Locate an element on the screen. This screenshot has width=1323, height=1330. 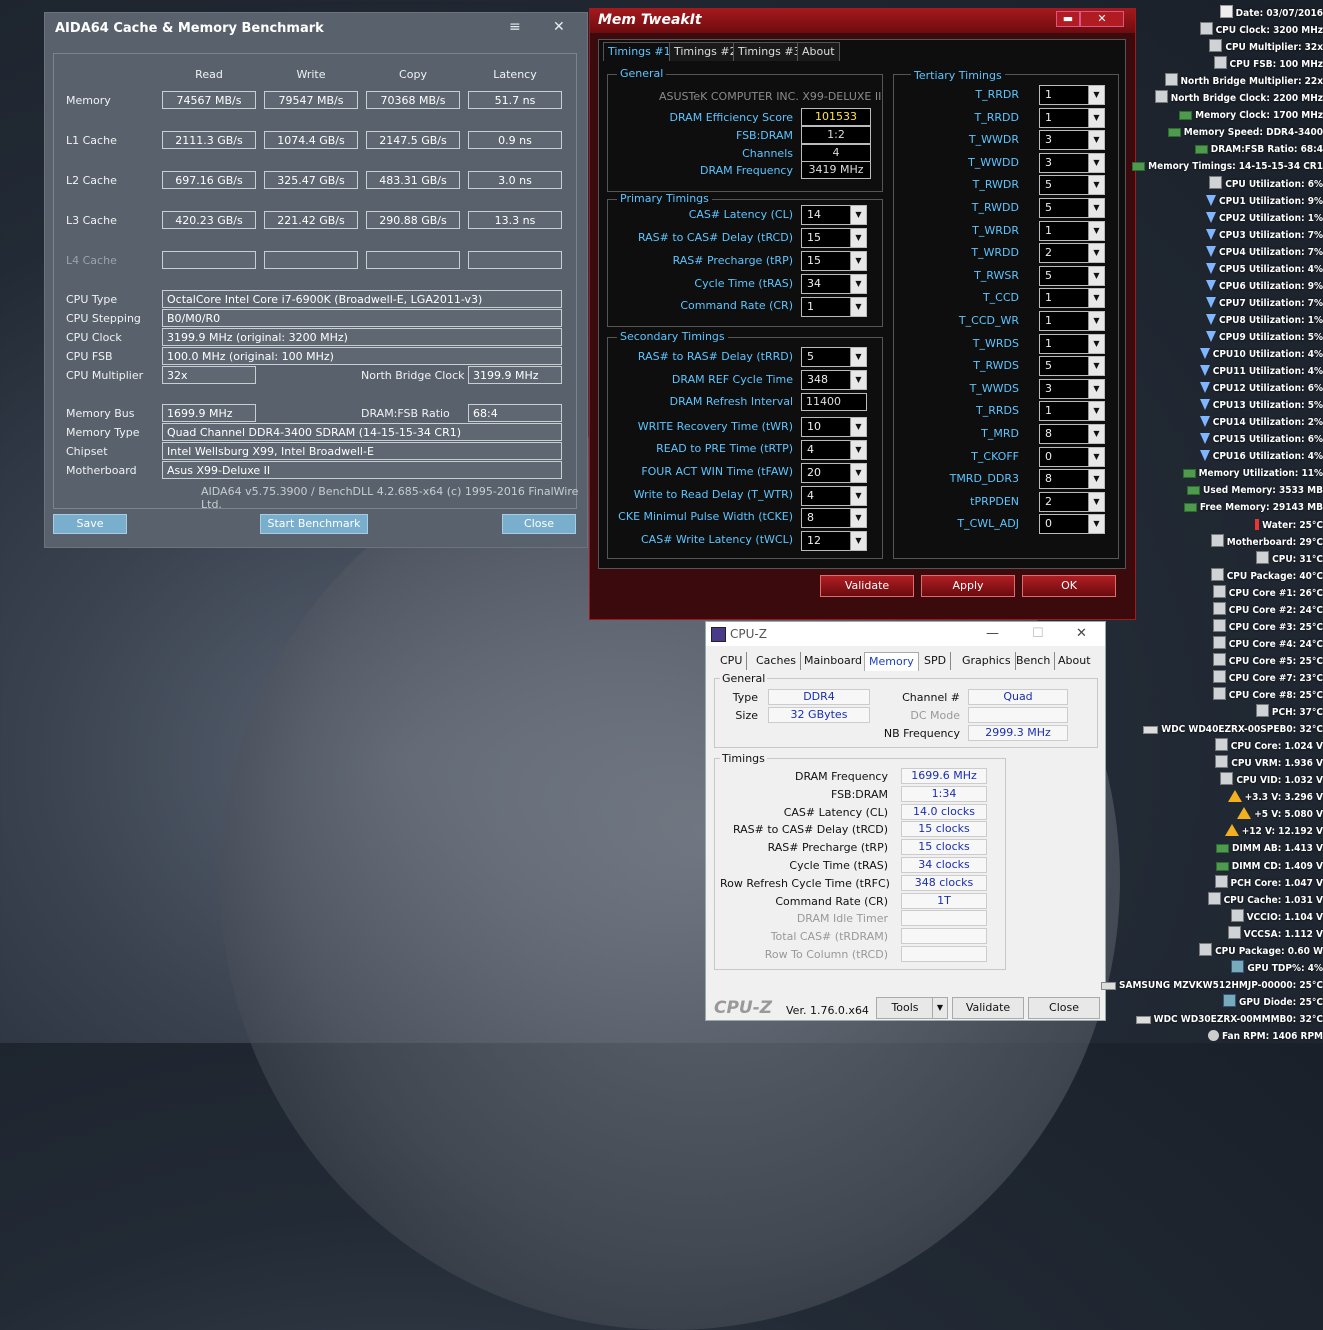
tertiary-select-t-rrdr: 1▼ is located at coordinates (1072, 95).